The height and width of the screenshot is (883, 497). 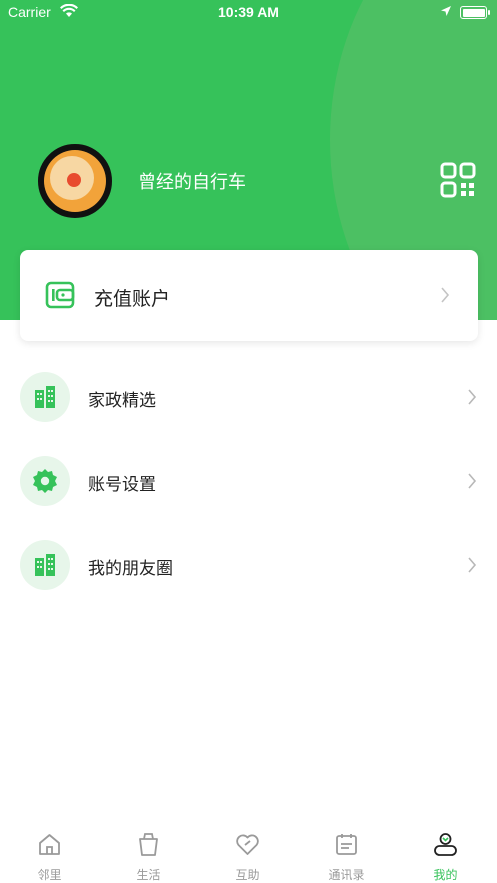 I want to click on menu-item-label: 我的朋友圈, so click(x=130, y=569).